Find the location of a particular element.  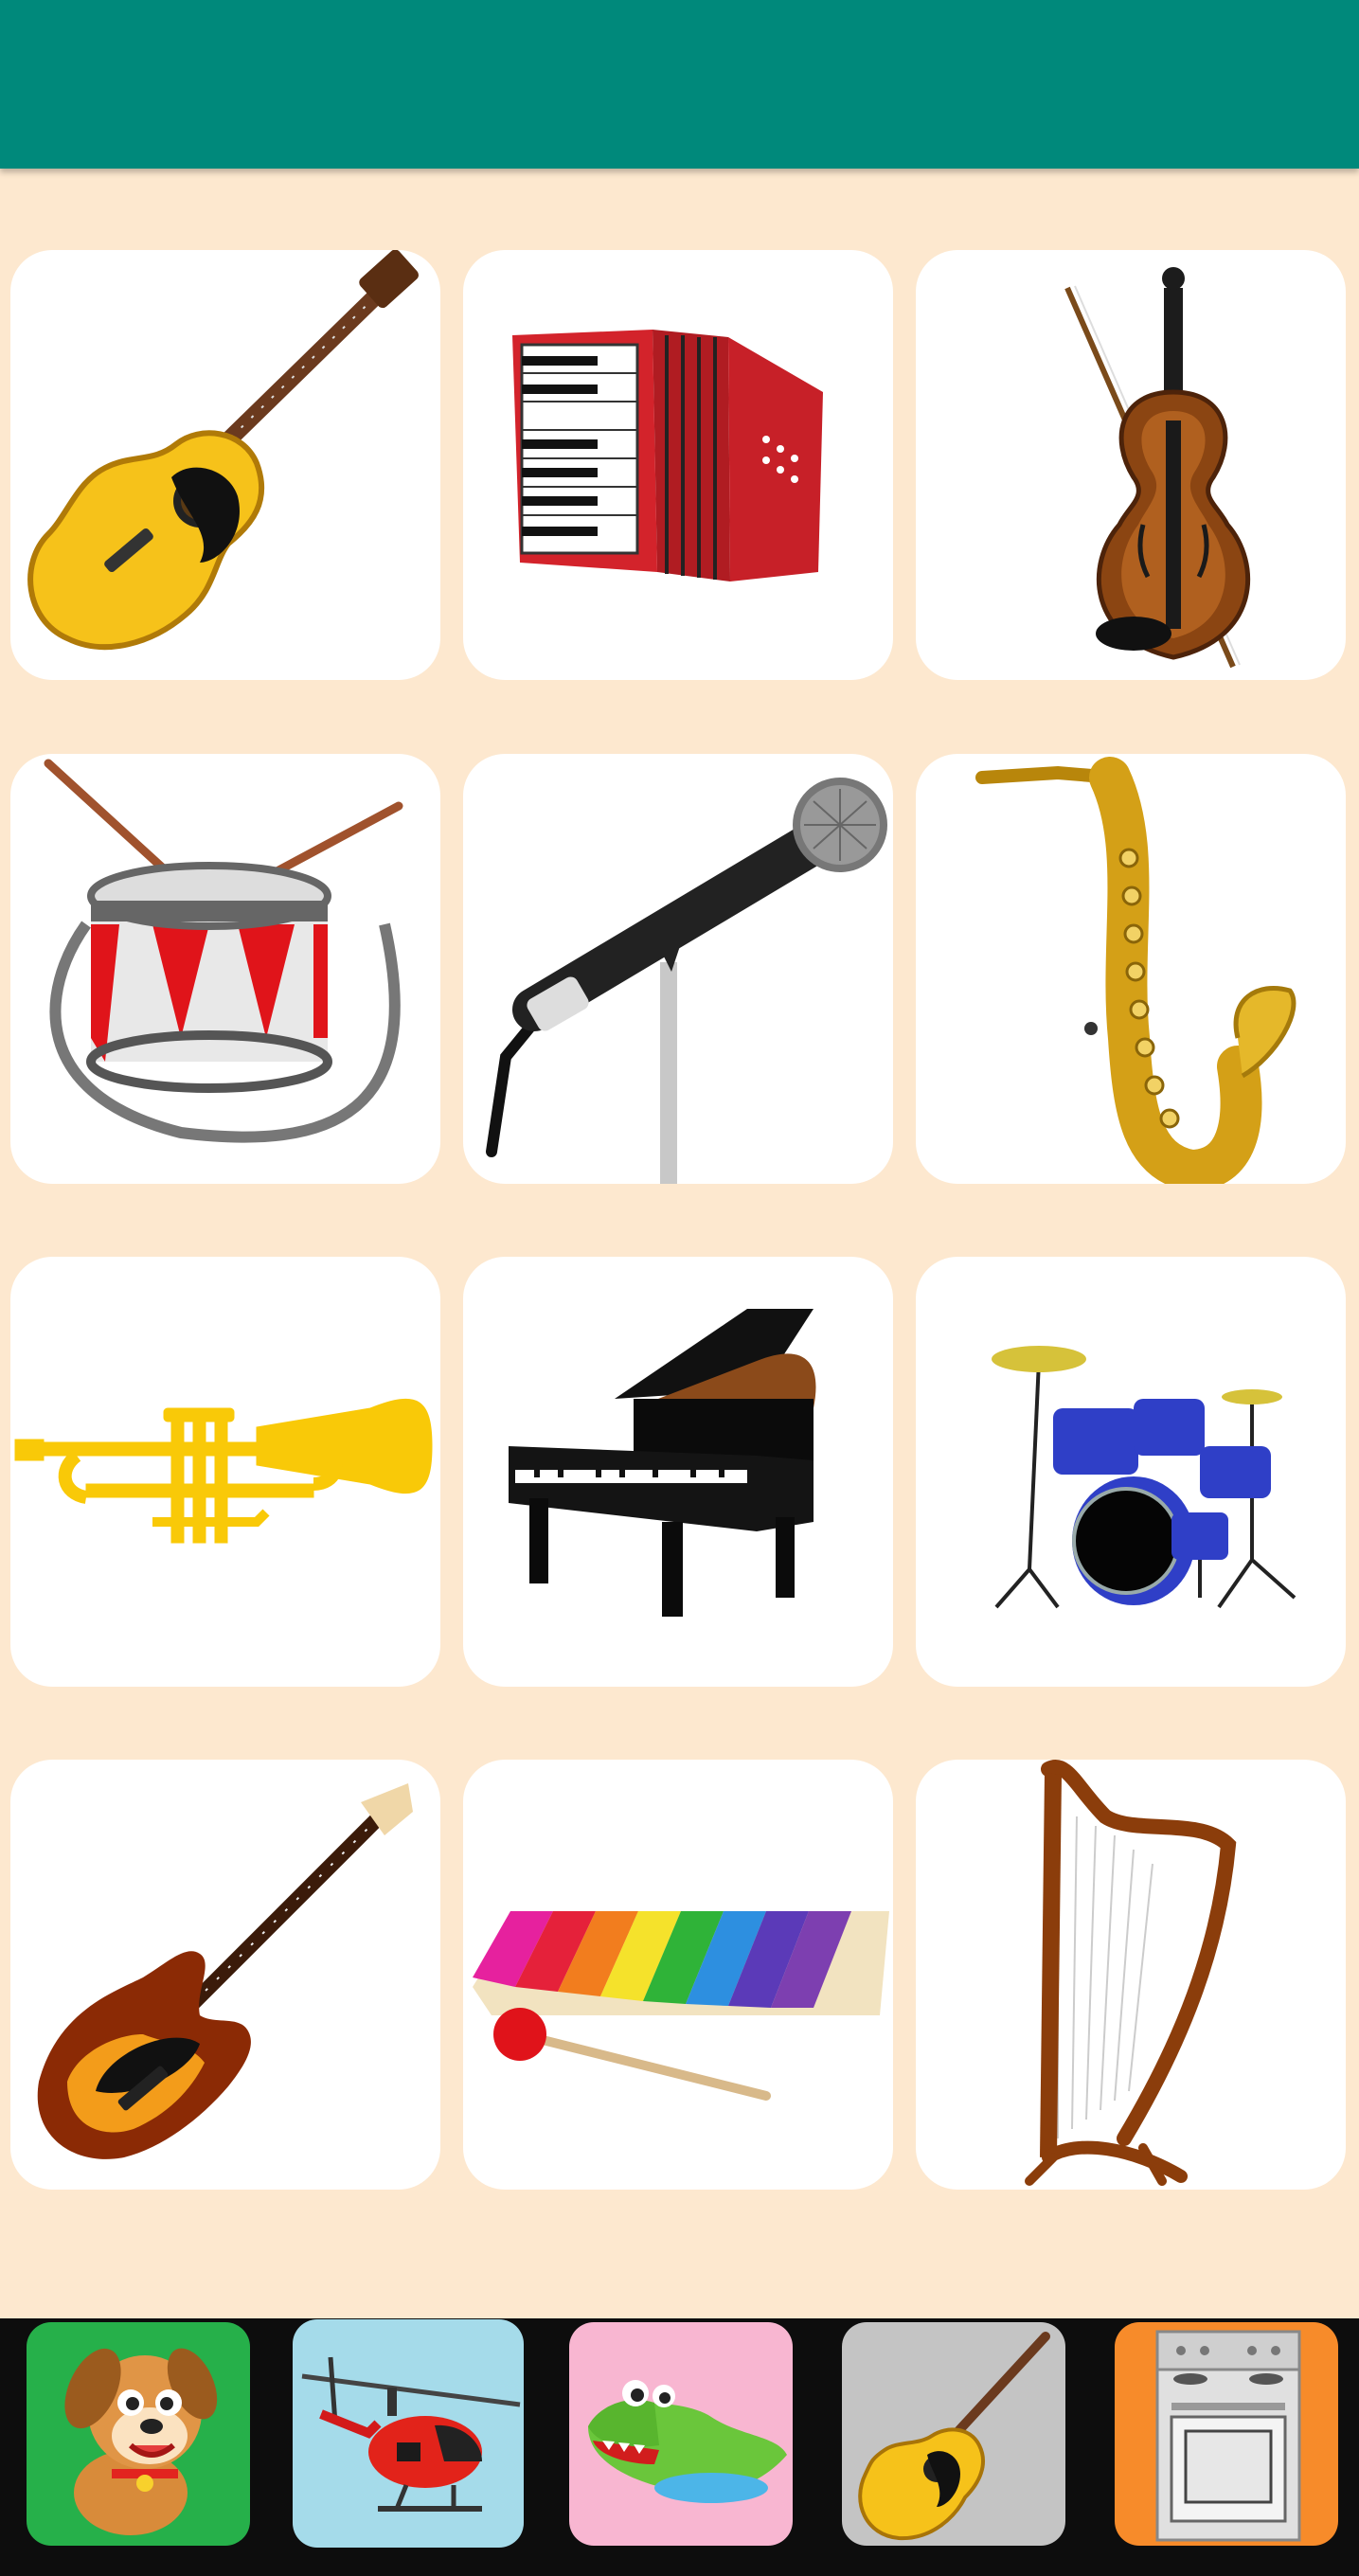

accordion-icon is located at coordinates (667, 455).